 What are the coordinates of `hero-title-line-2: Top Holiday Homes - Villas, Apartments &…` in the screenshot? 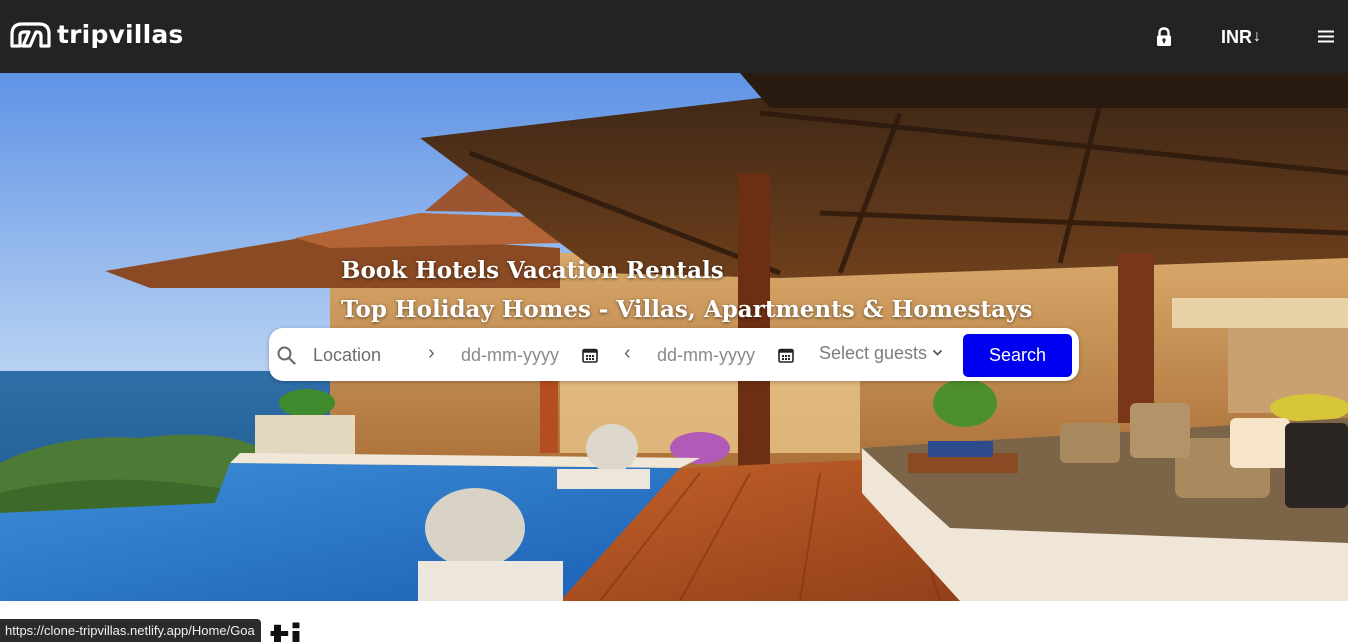 It's located at (687, 309).